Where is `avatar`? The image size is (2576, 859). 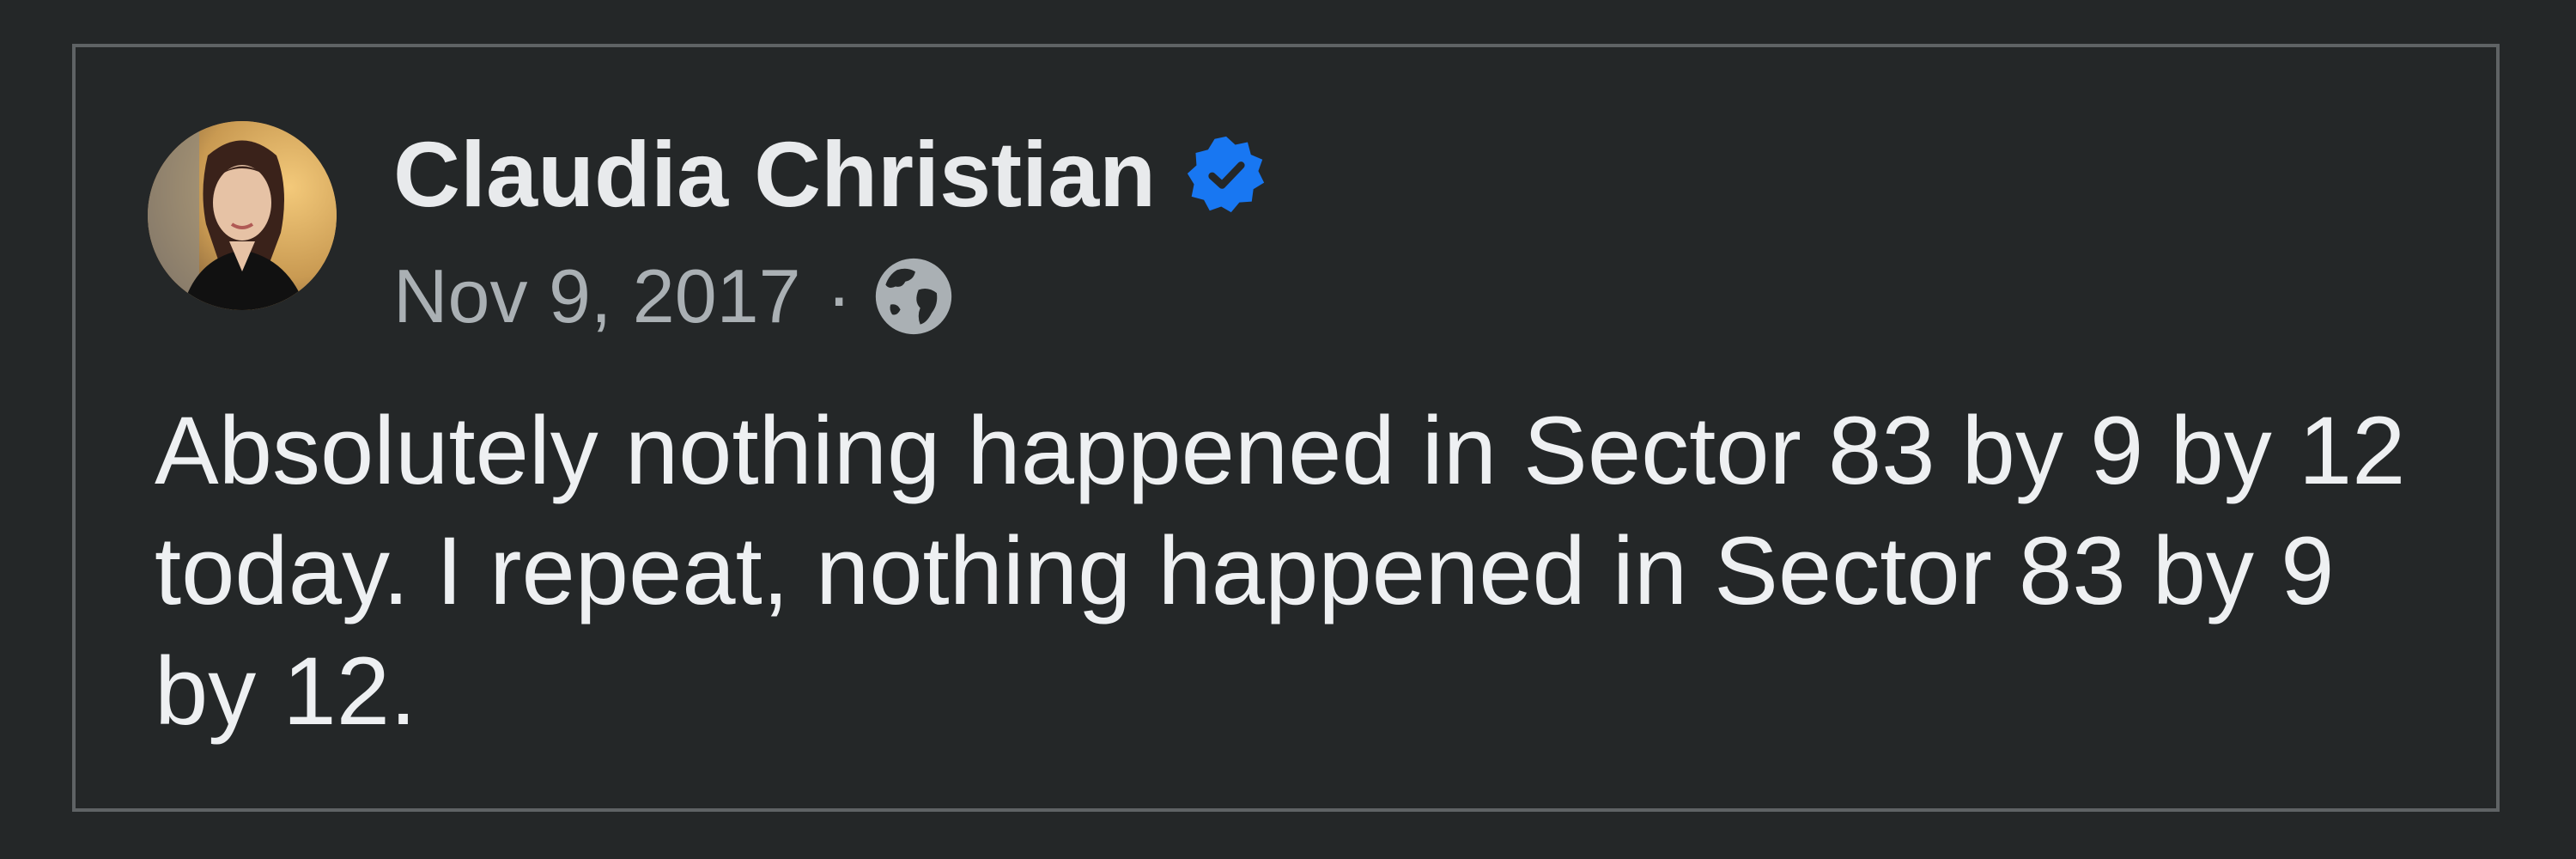 avatar is located at coordinates (242, 216).